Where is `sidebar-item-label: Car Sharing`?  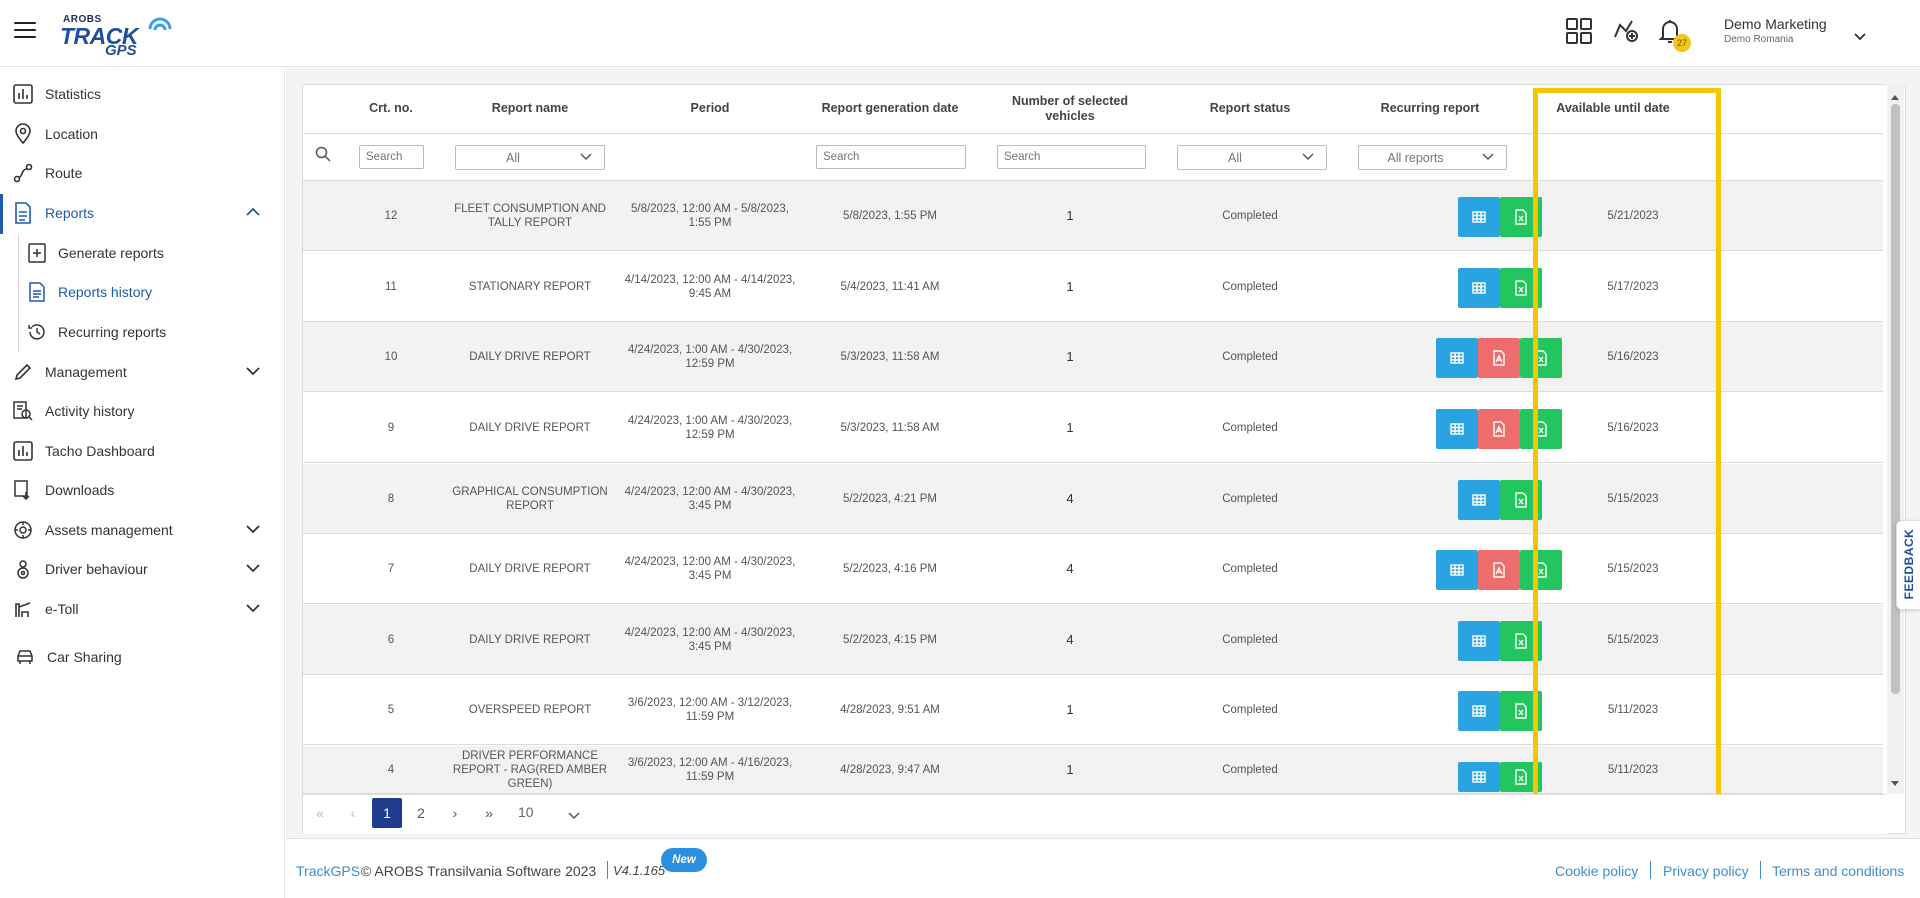
sidebar-item-label: Car Sharing is located at coordinates (84, 657).